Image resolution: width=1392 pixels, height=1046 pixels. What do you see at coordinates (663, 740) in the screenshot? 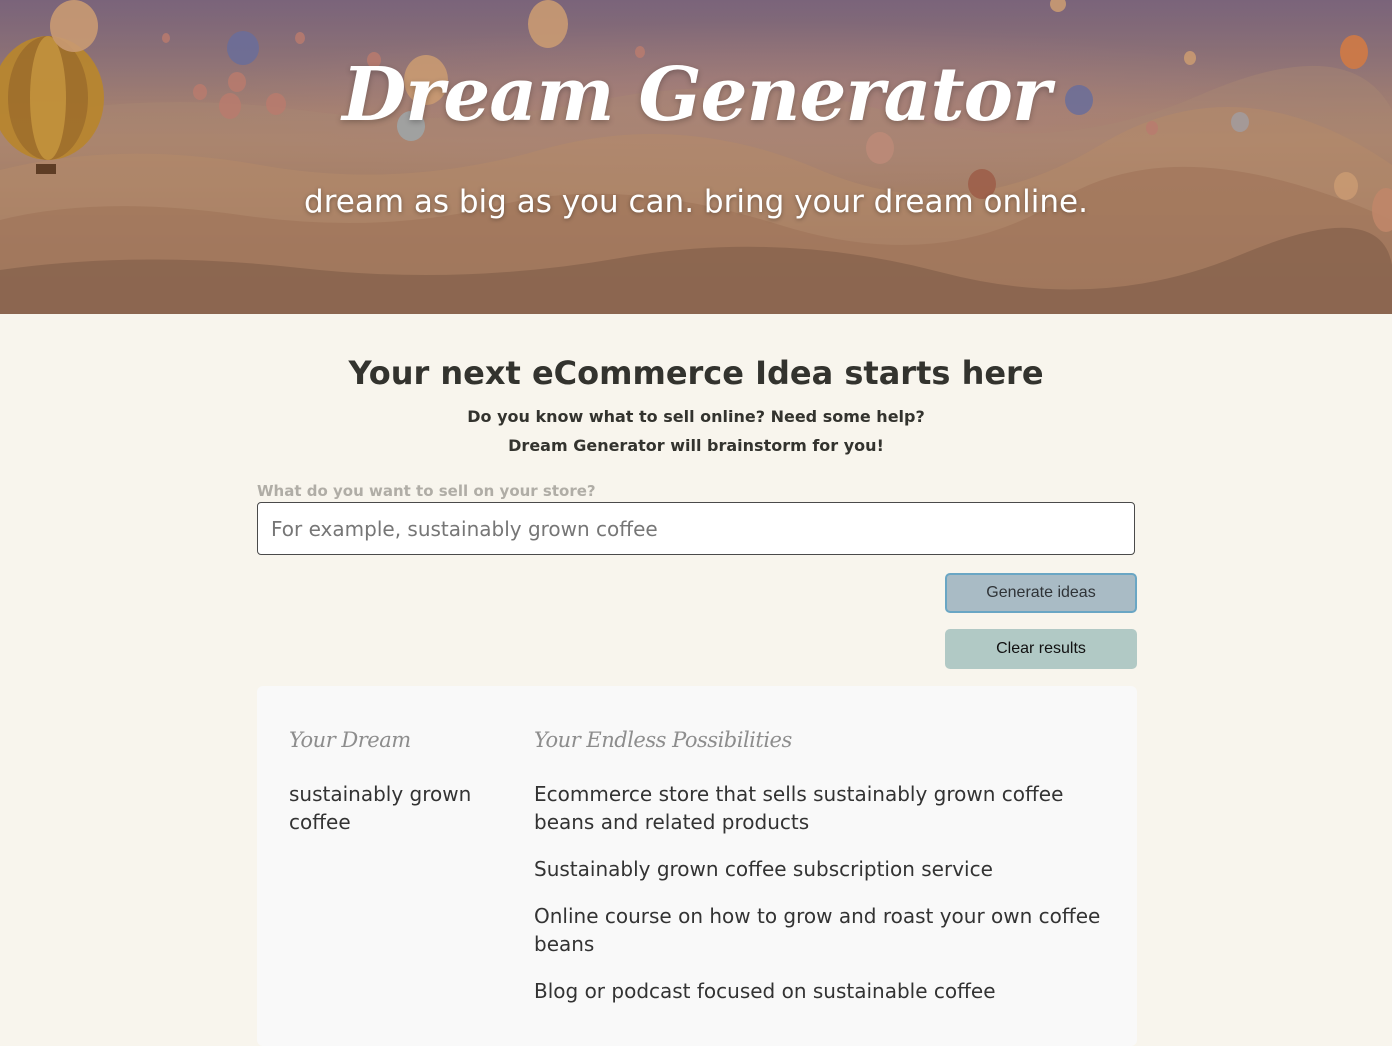
I see `possibilities-heading: Your Endless Possibilities` at bounding box center [663, 740].